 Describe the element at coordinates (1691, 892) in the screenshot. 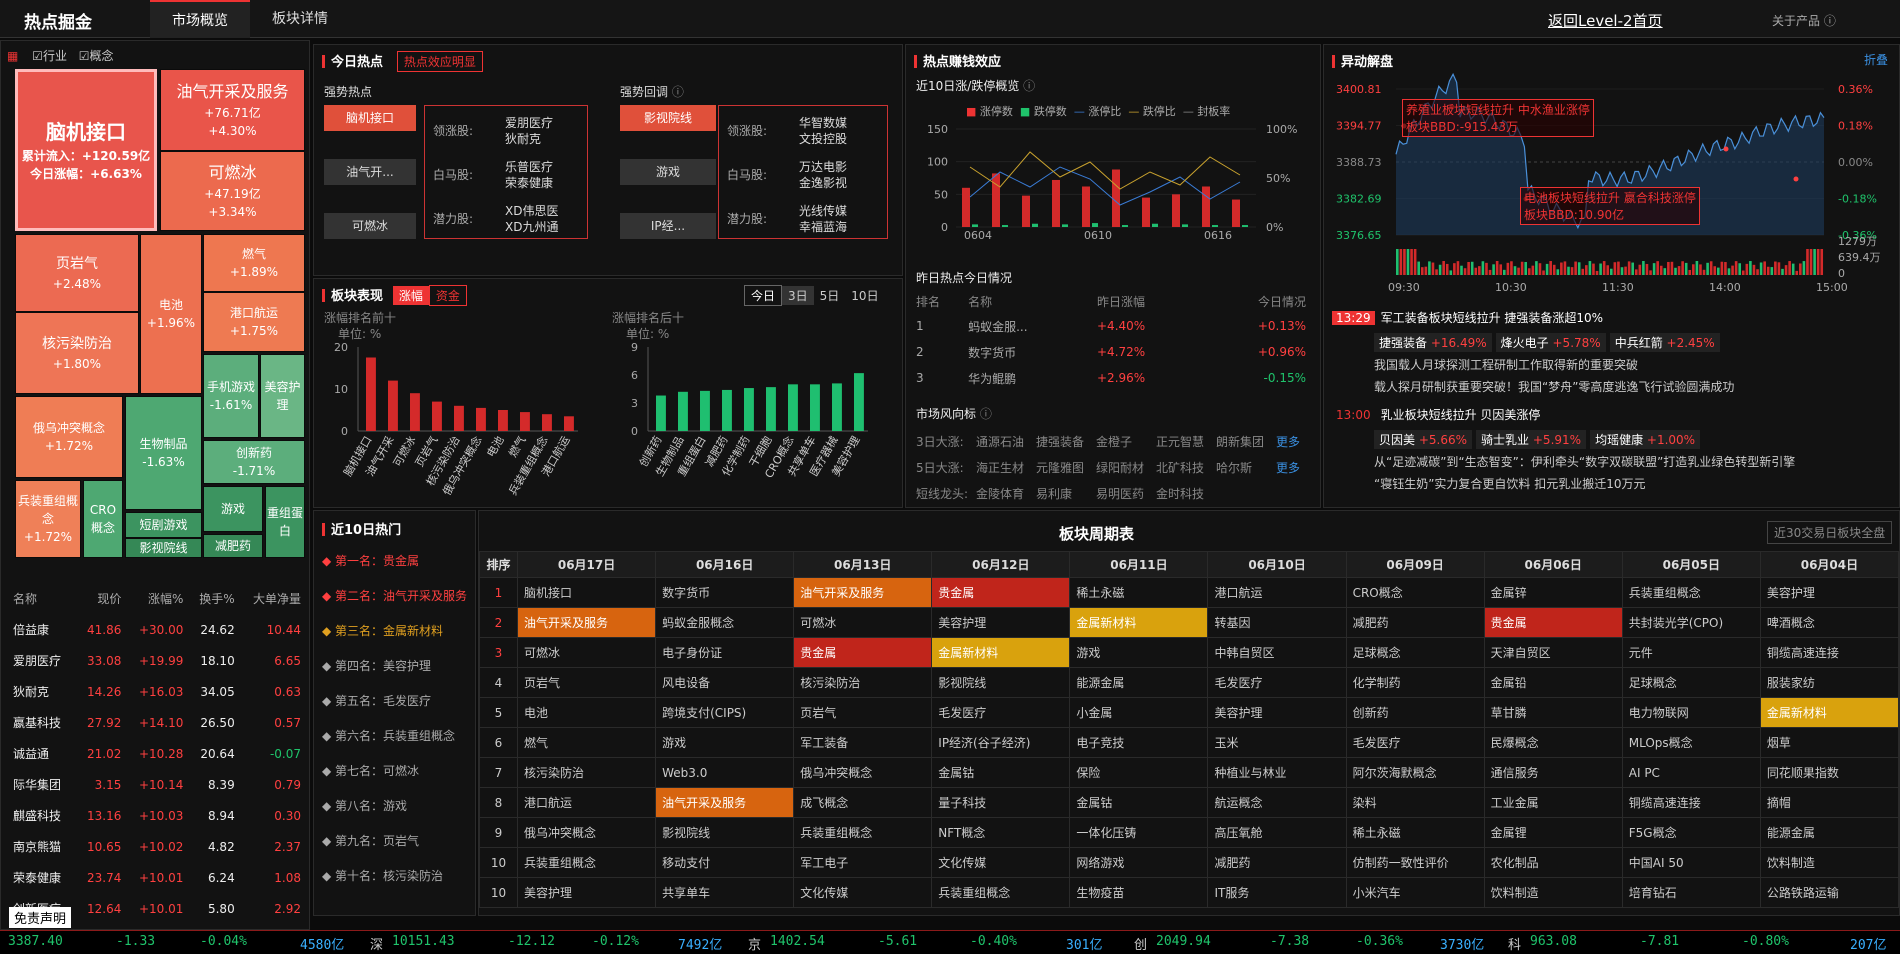

I see `cycle-cell: 培育钻石` at that location.